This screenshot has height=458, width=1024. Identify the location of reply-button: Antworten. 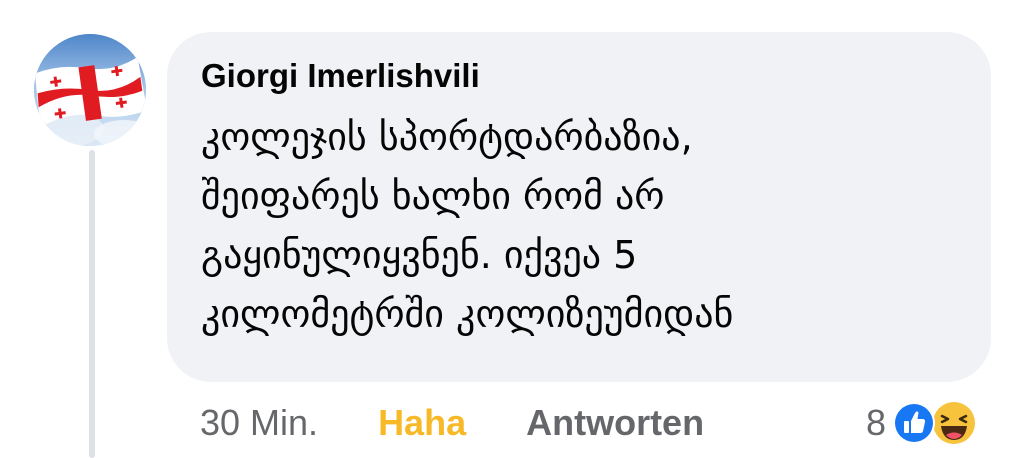
(615, 423).